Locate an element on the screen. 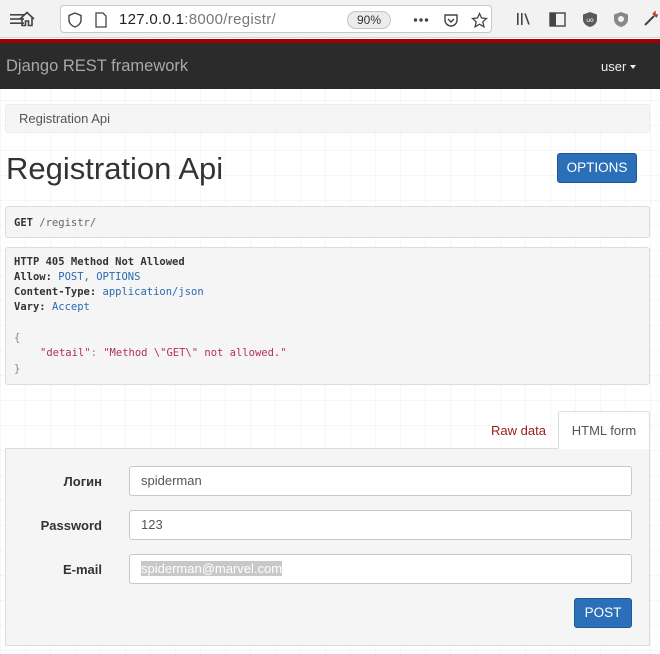  json-open-brace: { is located at coordinates (17, 338).